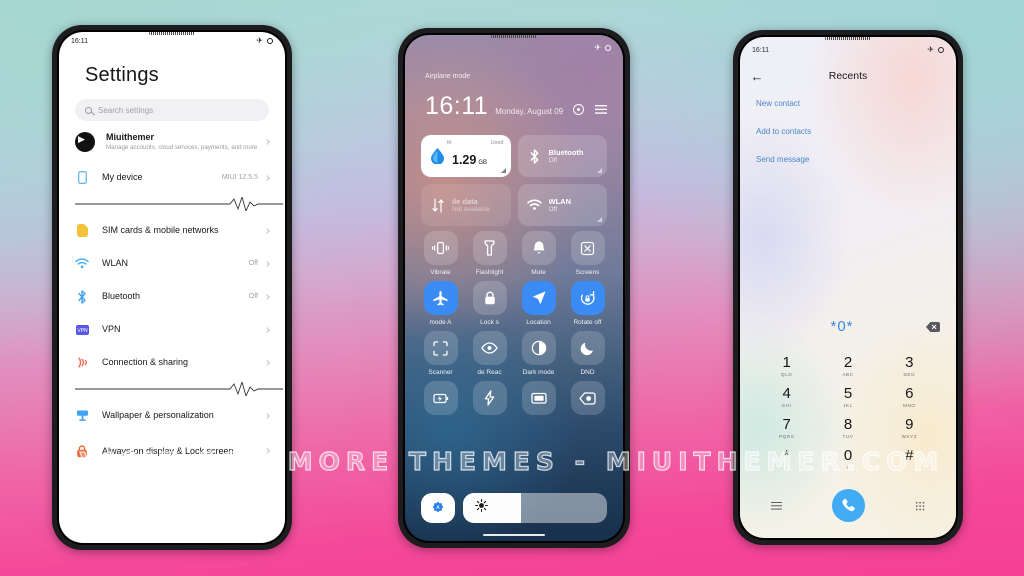 This screenshot has width=1024, height=576. I want to click on tile-location: Location, so click(538, 303).